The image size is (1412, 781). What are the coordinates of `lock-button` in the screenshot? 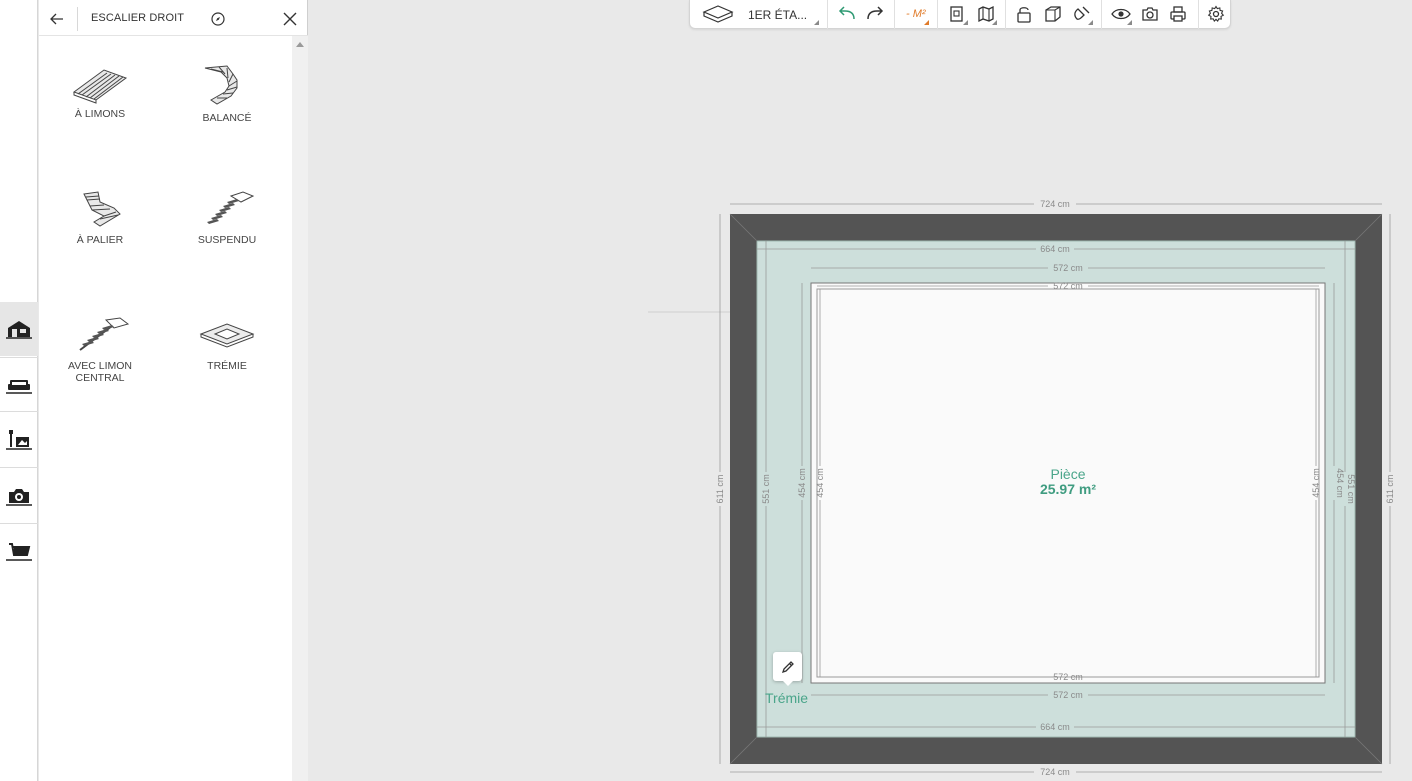 It's located at (1024, 14).